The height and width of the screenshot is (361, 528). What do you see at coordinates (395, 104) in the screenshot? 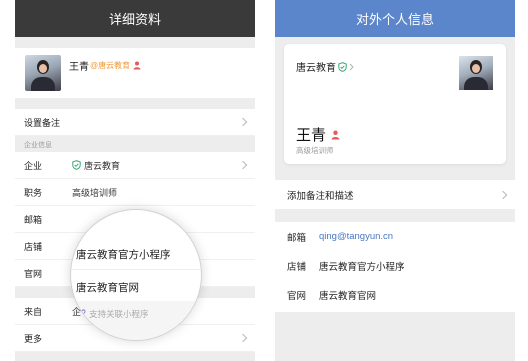
I see `business-card: 唐云教育 王青 高级培训师` at bounding box center [395, 104].